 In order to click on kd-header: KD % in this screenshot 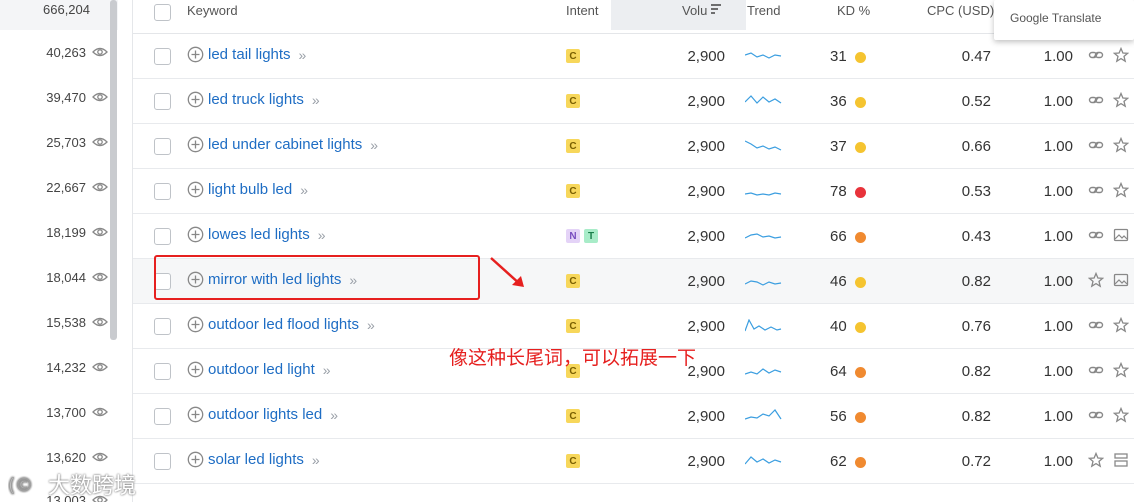, I will do `click(853, 10)`.